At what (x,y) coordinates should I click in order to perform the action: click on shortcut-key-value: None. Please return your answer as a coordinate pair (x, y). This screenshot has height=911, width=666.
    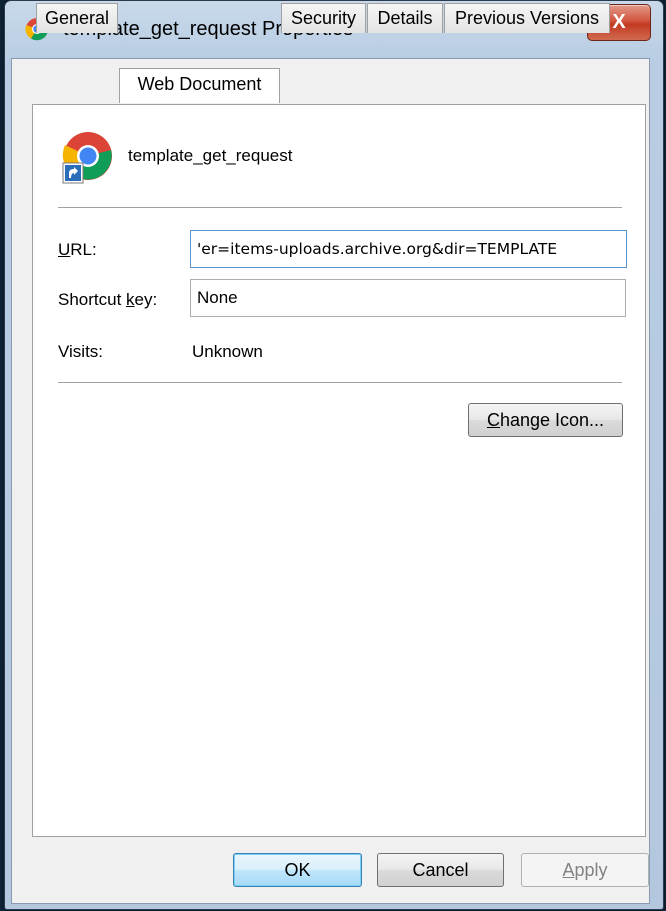
    Looking at the image, I should click on (217, 297).